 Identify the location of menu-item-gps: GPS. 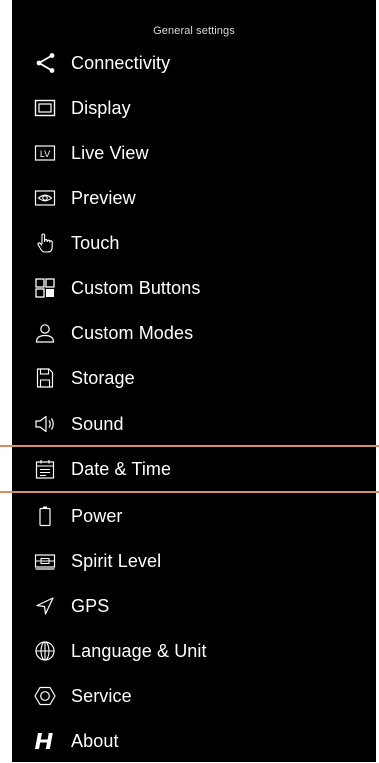
(194, 605).